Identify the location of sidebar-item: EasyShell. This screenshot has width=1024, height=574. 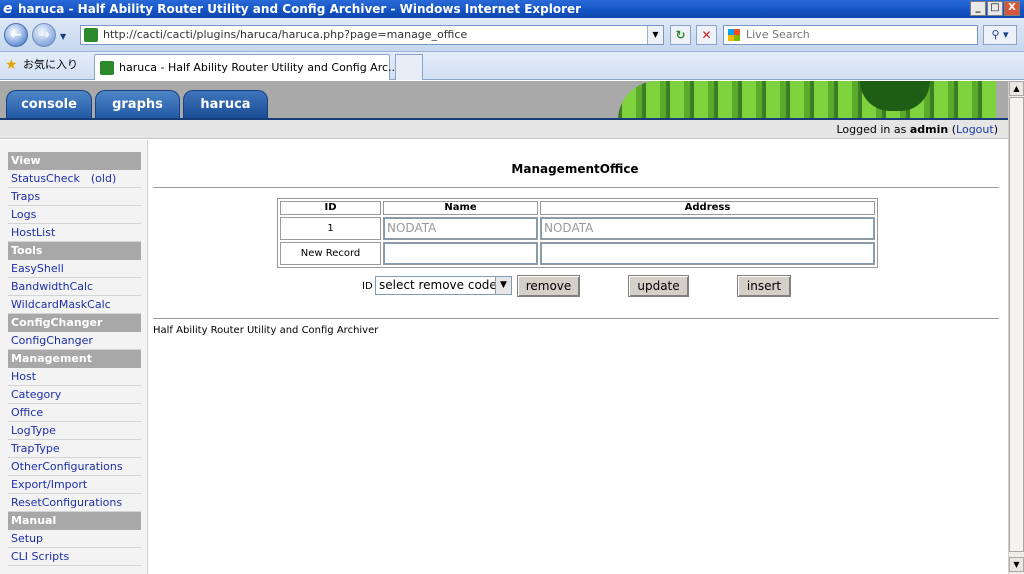
(74, 269).